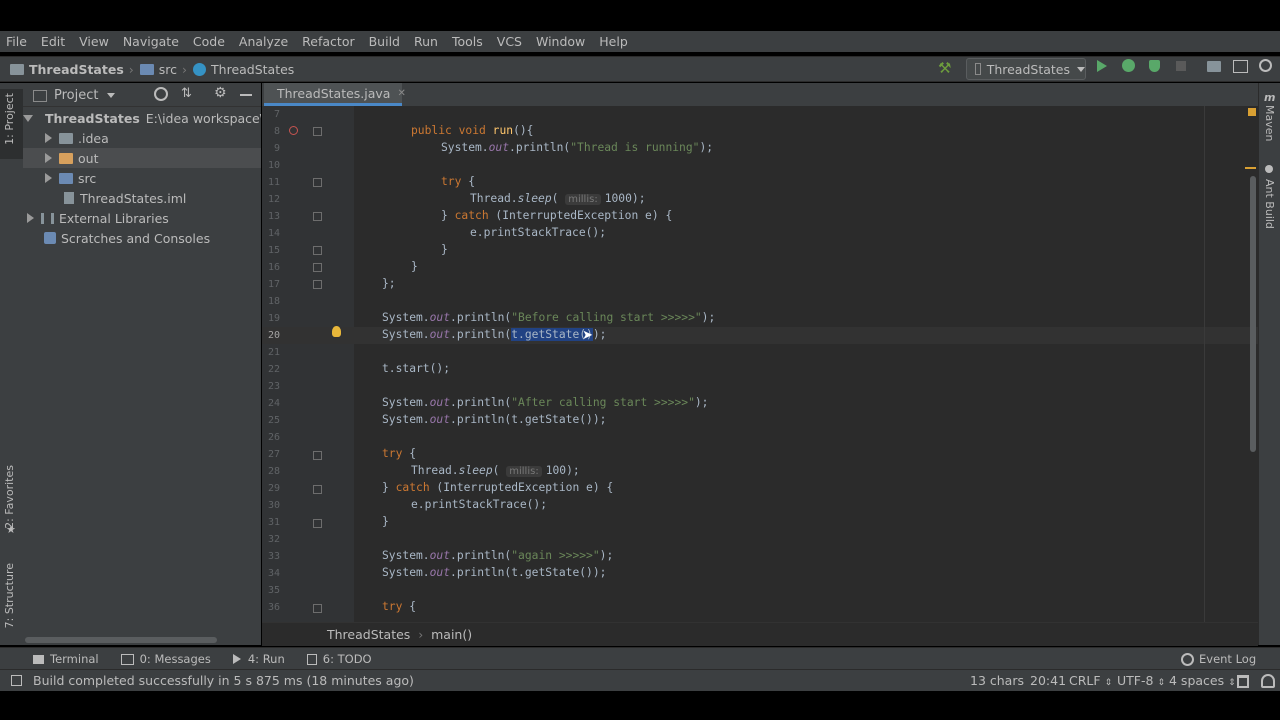  I want to click on menu-build: Build, so click(384, 41).